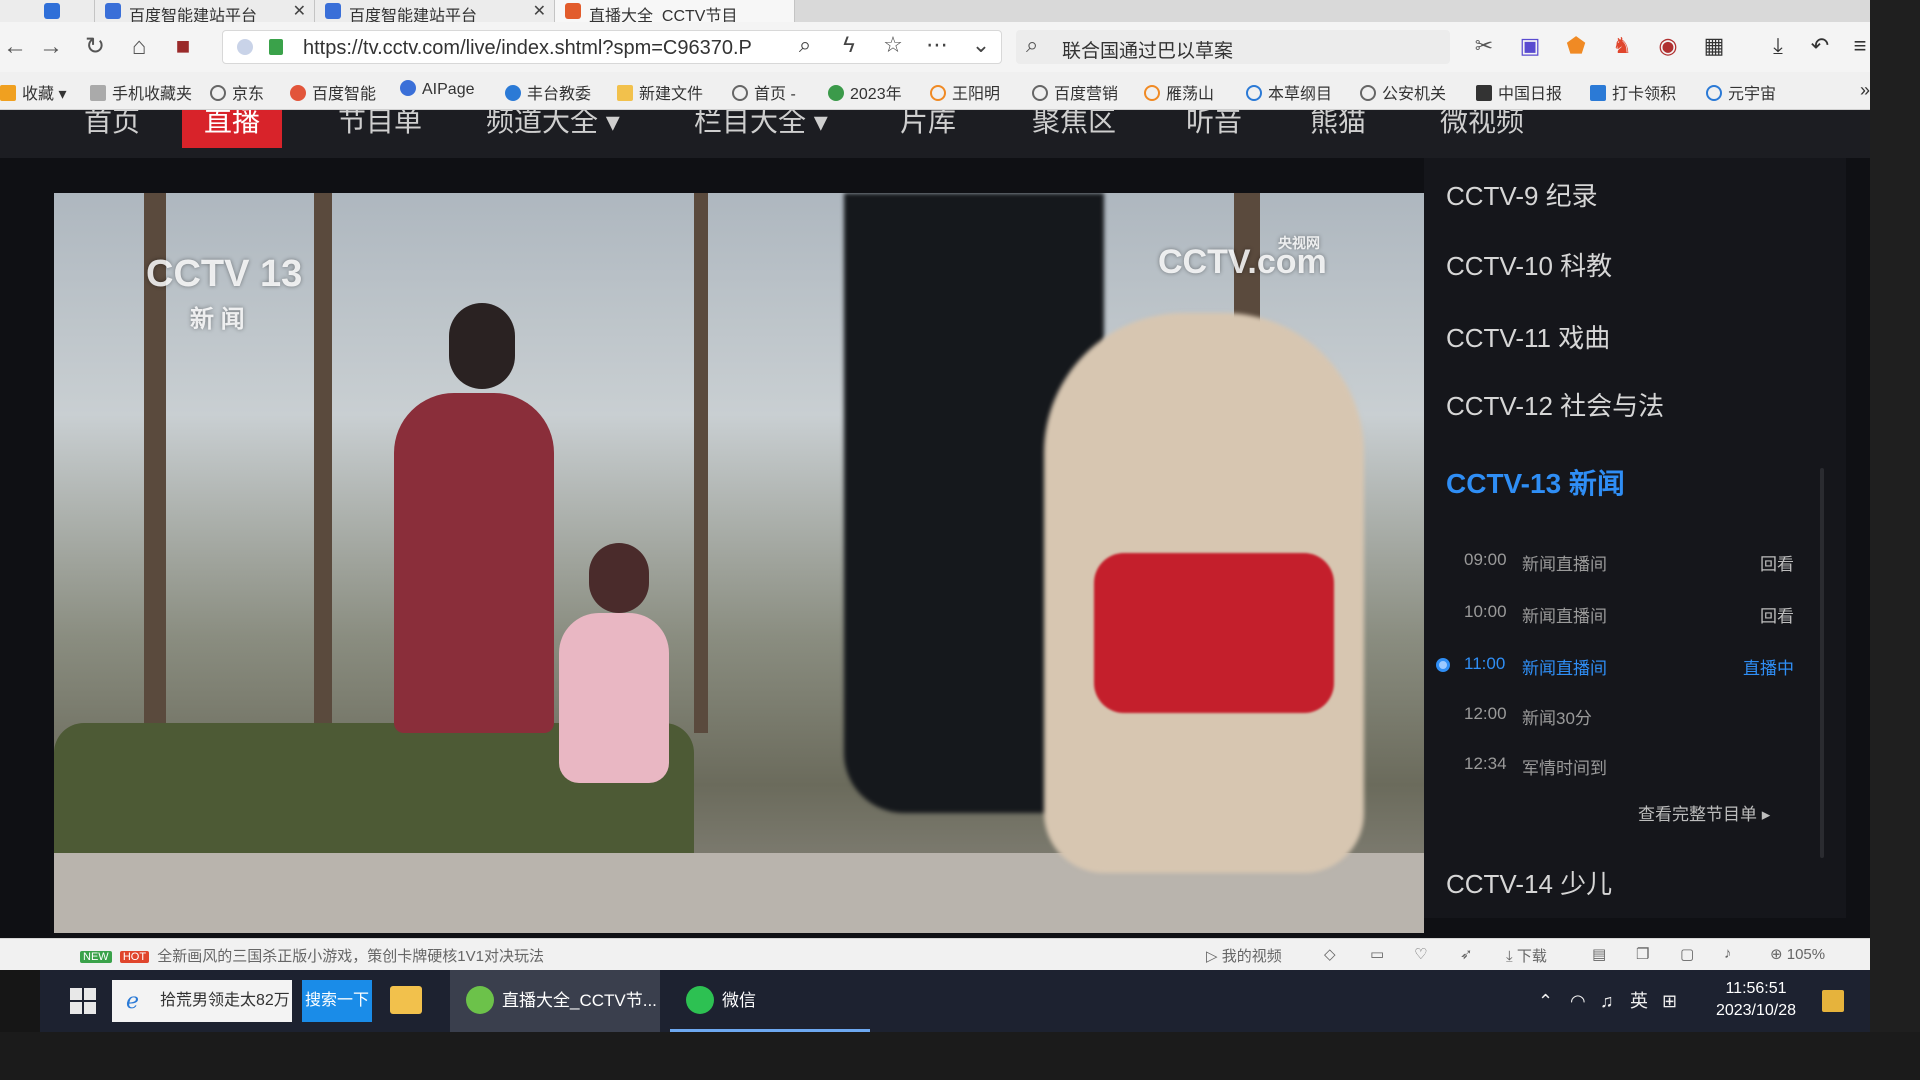 The height and width of the screenshot is (1080, 1920). Describe the element at coordinates (965, 92) in the screenshot. I see `bookmark-item: 王阳明` at that location.